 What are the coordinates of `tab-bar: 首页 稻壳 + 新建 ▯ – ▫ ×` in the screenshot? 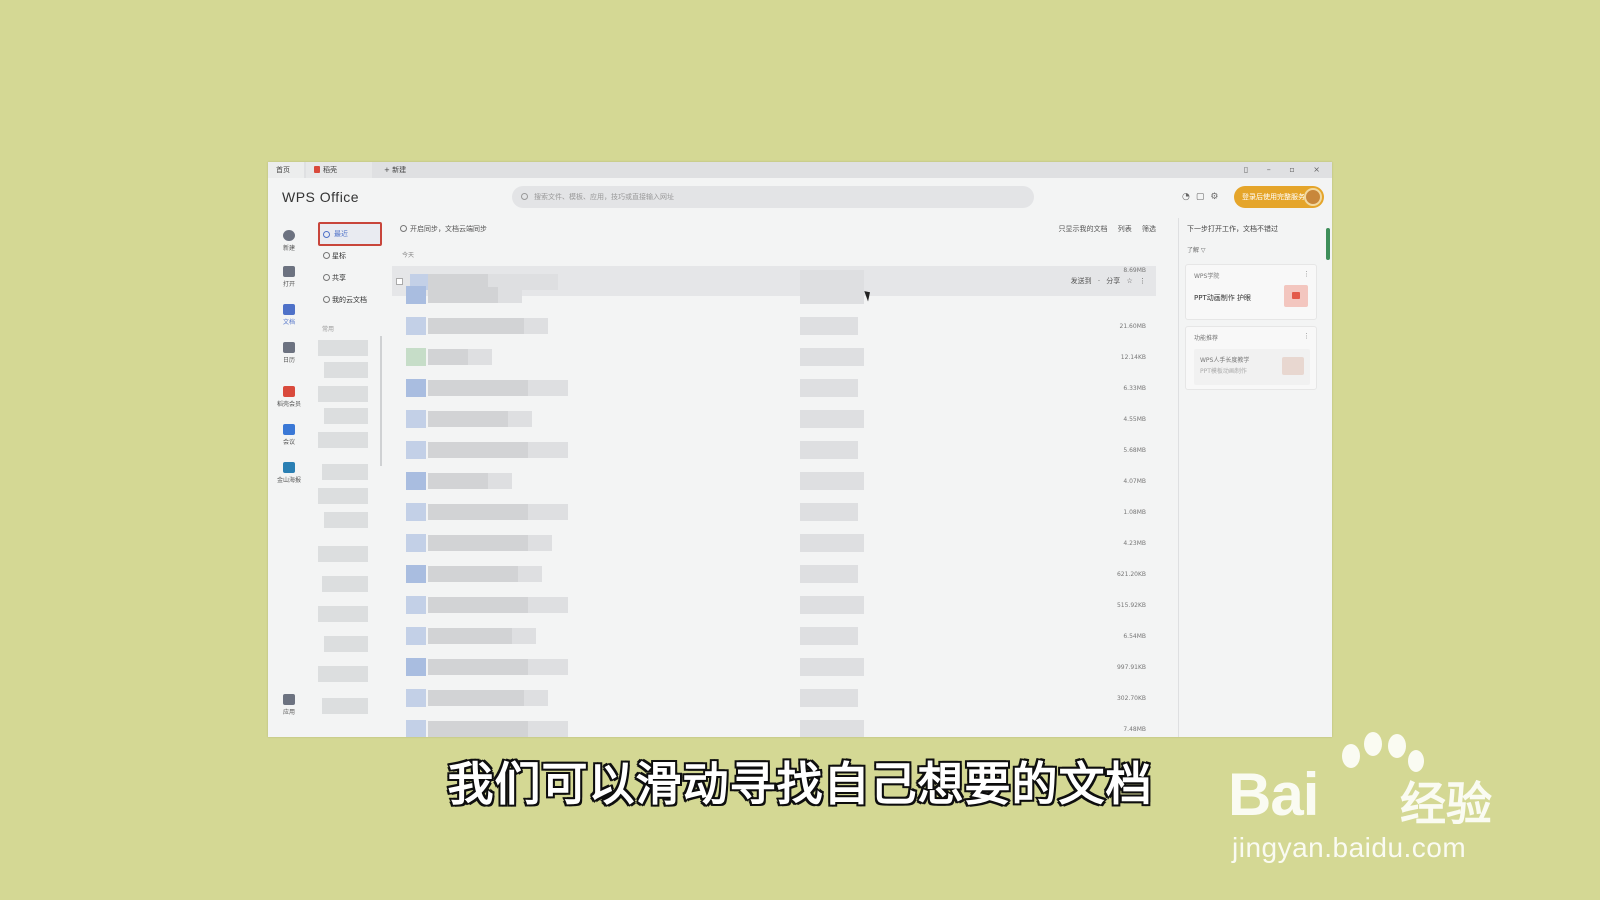 It's located at (800, 170).